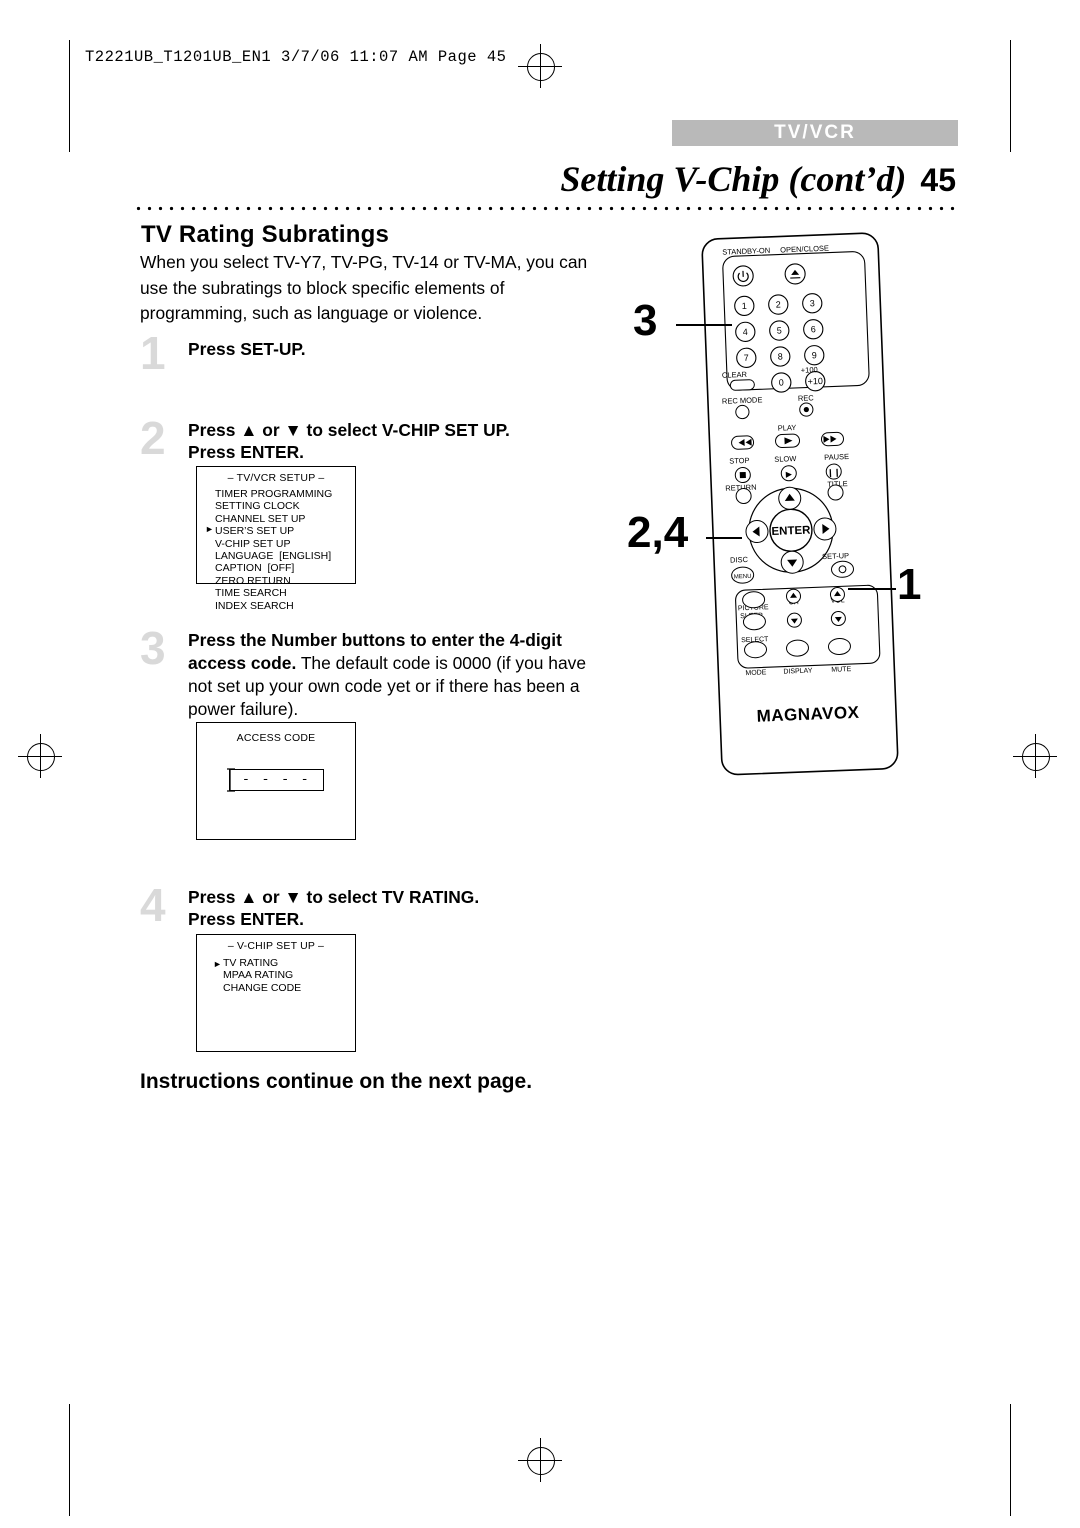  What do you see at coordinates (938, 180) in the screenshot?
I see `page-number: 45` at bounding box center [938, 180].